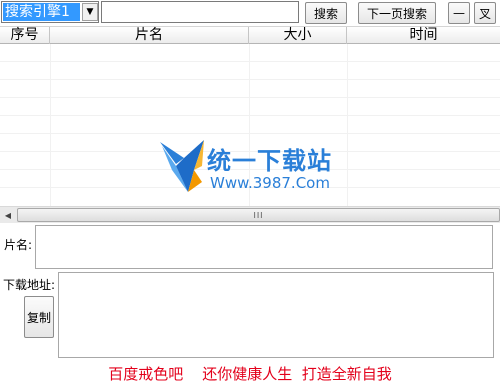 The image size is (500, 388). What do you see at coordinates (250, 374) in the screenshot?
I see `slogan-text: 百度戒色吧 还你健康人生 打造全新自我` at bounding box center [250, 374].